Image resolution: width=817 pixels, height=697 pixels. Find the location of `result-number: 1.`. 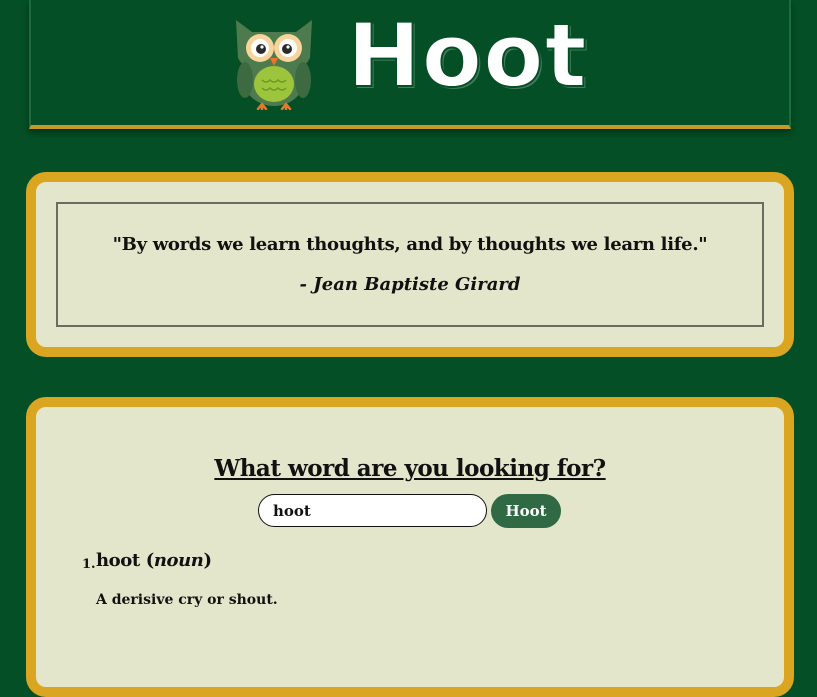

result-number: 1. is located at coordinates (89, 564).